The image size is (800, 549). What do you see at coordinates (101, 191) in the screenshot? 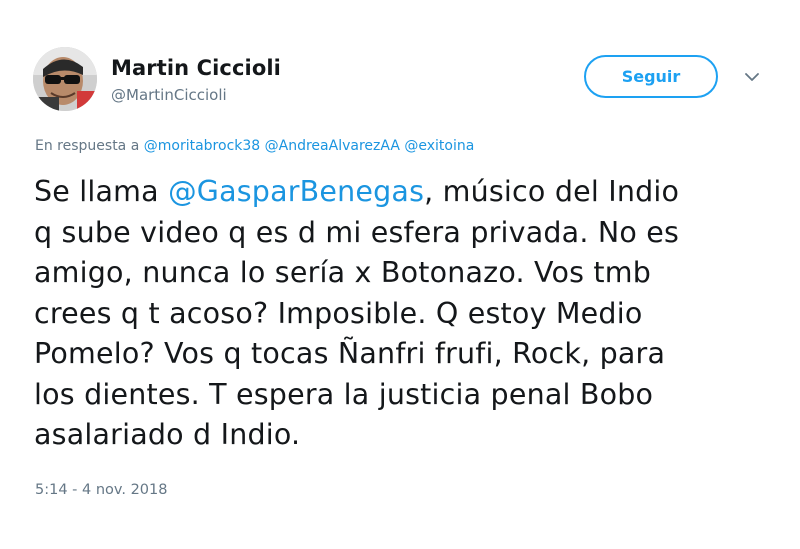
I see `tweet-text-before: Se llama` at bounding box center [101, 191].